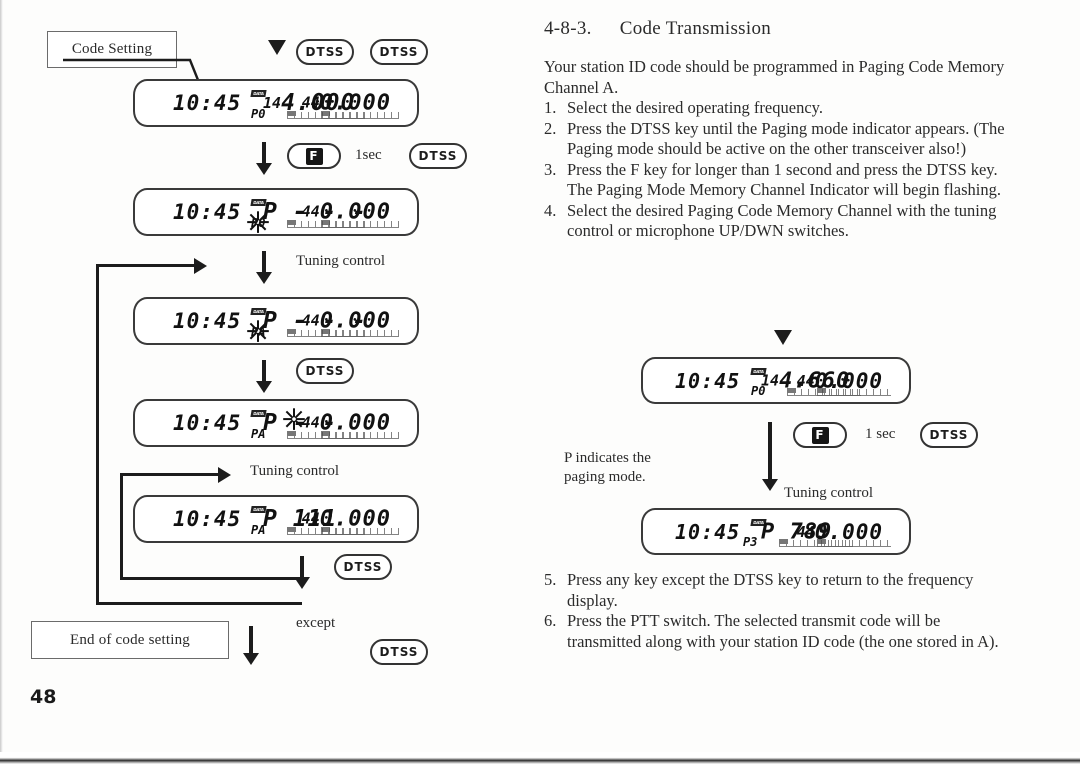 This screenshot has width=1080, height=766. Describe the element at coordinates (207, 423) in the screenshot. I see `lcd-4-clock: 10:45` at that location.